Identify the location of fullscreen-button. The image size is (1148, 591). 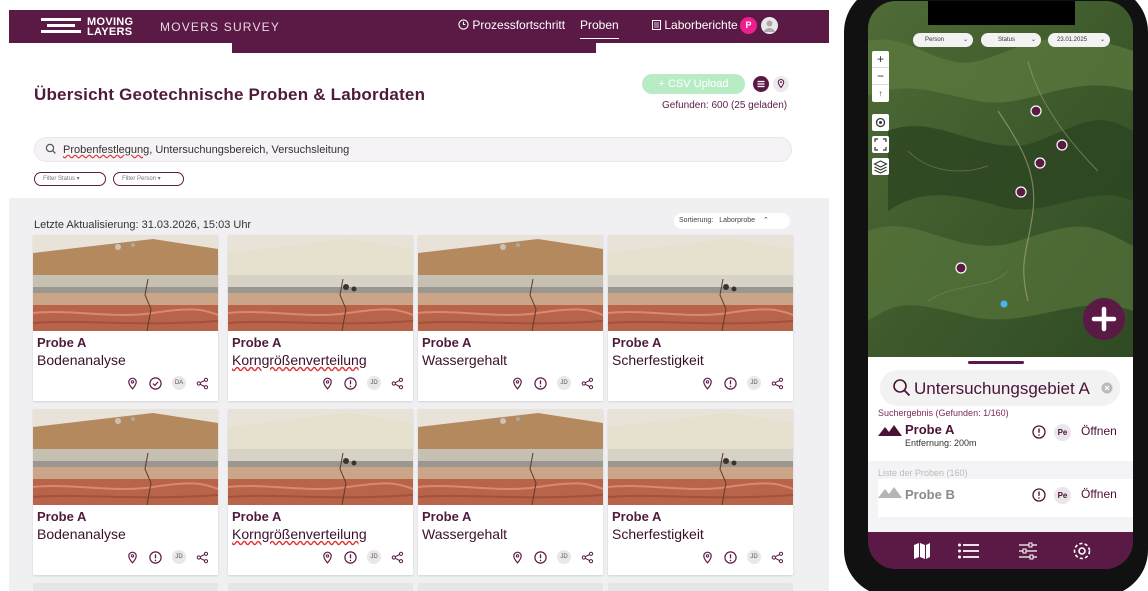
(880, 144).